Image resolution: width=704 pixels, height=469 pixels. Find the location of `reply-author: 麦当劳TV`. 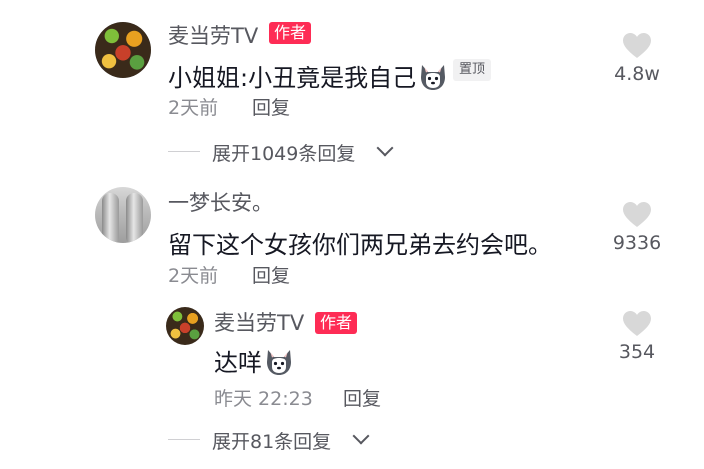

reply-author: 麦当劳TV is located at coordinates (259, 322).